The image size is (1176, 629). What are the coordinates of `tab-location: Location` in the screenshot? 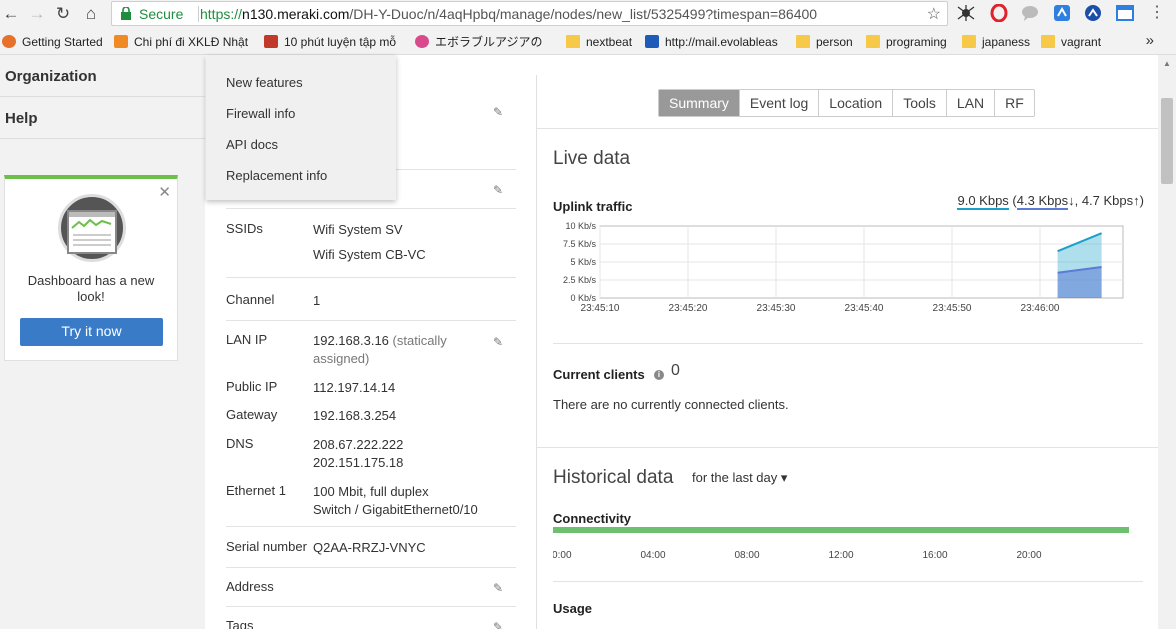 It's located at (855, 103).